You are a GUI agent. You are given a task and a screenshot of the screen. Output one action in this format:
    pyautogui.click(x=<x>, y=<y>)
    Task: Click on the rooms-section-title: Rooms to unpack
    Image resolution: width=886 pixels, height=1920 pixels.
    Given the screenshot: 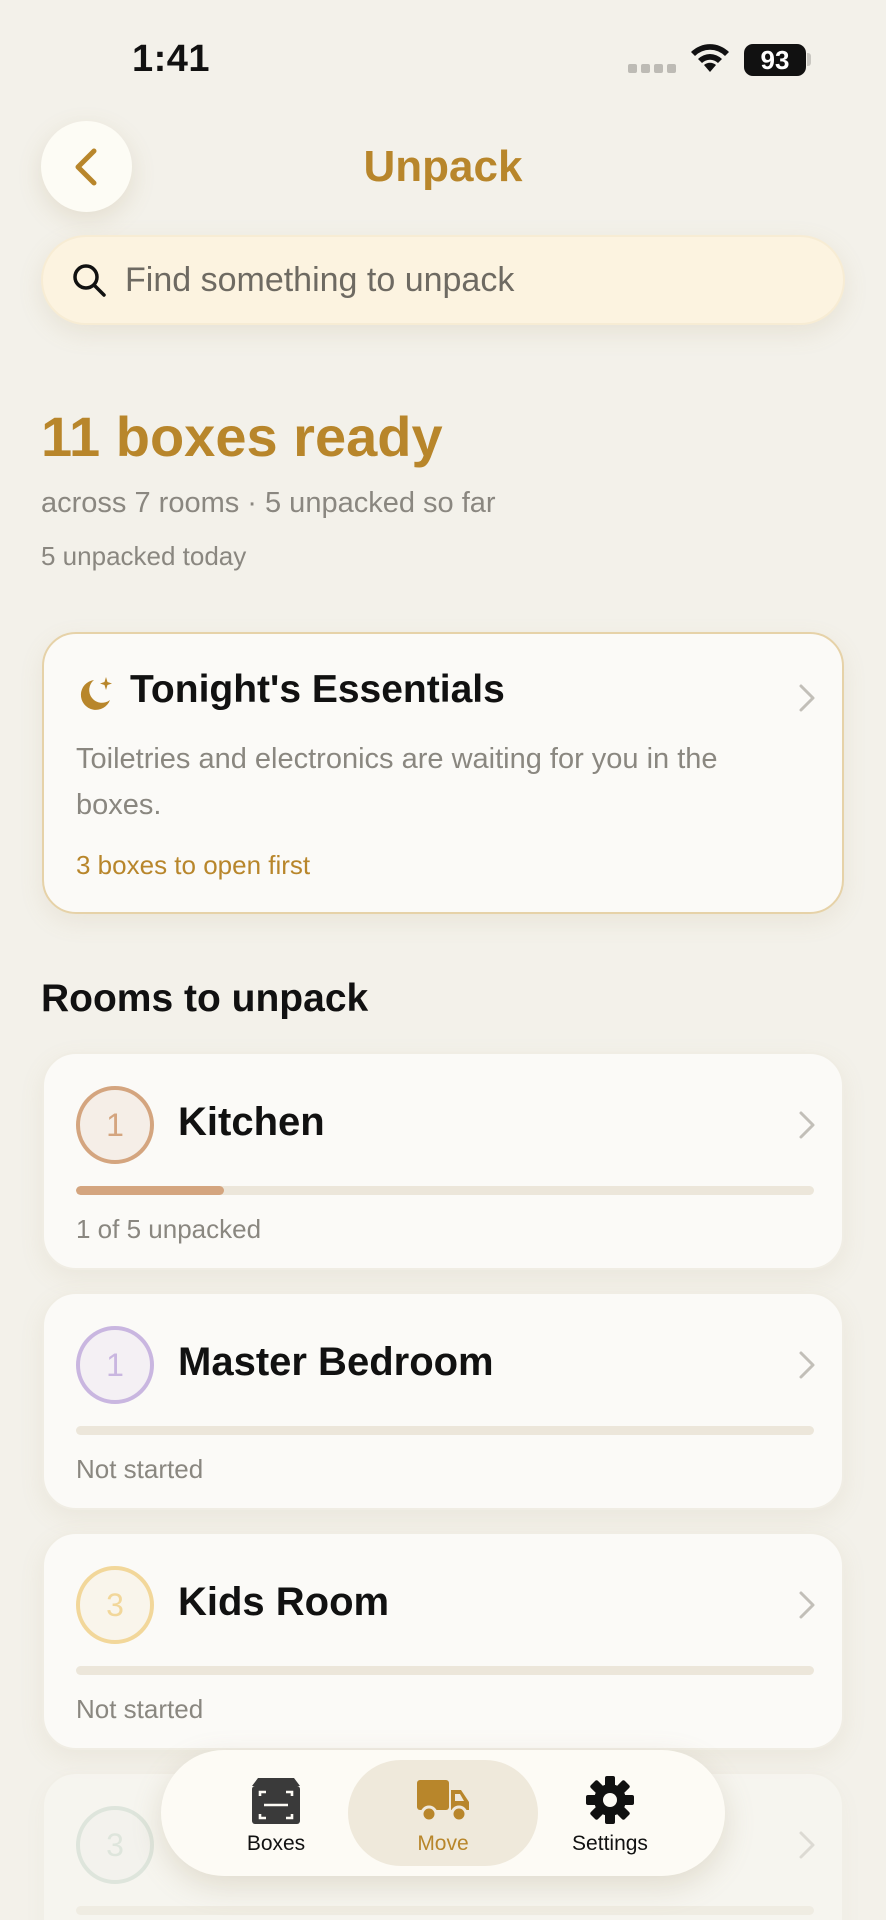 What is the action you would take?
    pyautogui.click(x=205, y=998)
    